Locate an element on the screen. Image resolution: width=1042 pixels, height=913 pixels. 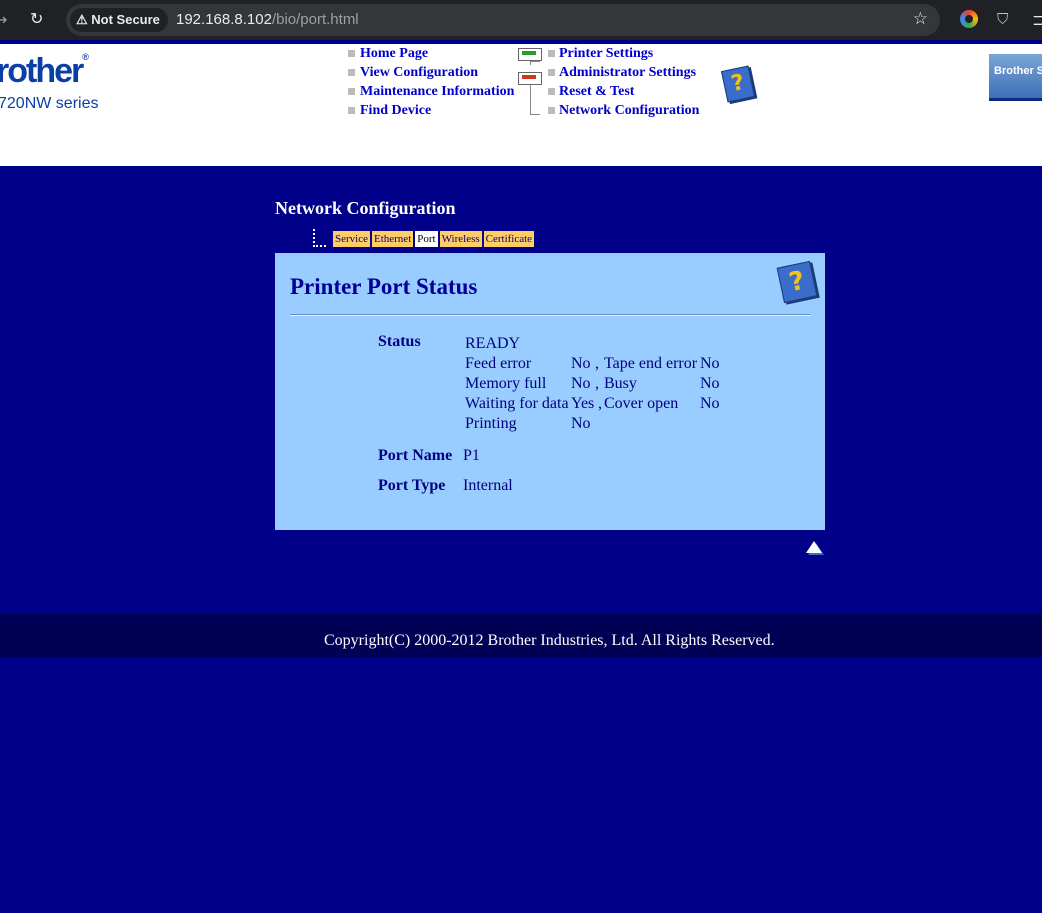
menu-network-configuration: Network Configuration is located at coordinates (629, 111).